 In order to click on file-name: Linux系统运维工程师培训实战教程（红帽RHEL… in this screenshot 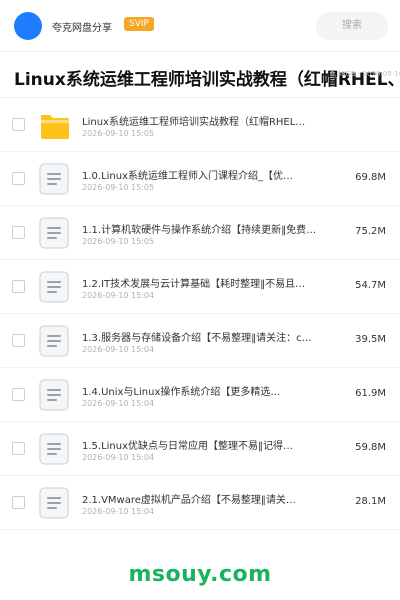, I will do `click(213, 120)`.